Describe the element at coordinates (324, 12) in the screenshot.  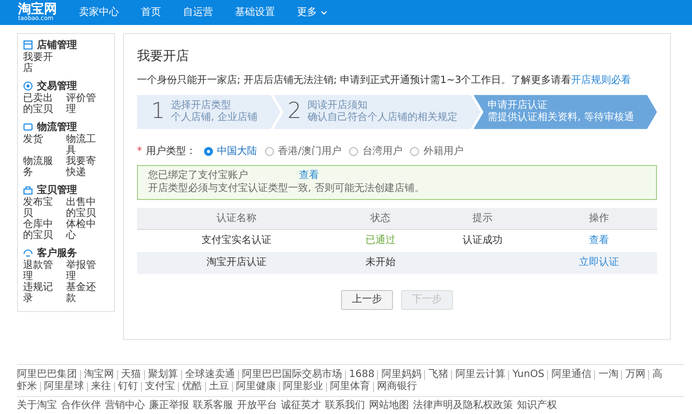
I see `caret-icon` at that location.